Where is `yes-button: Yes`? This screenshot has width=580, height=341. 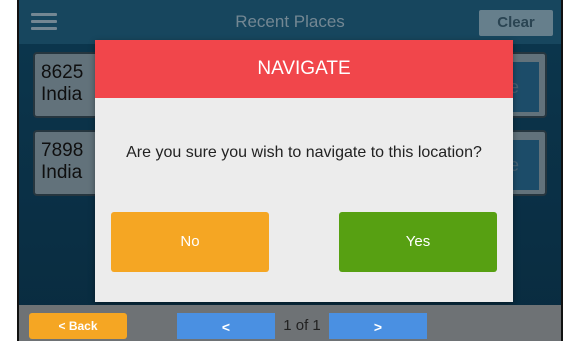 yes-button: Yes is located at coordinates (418, 242).